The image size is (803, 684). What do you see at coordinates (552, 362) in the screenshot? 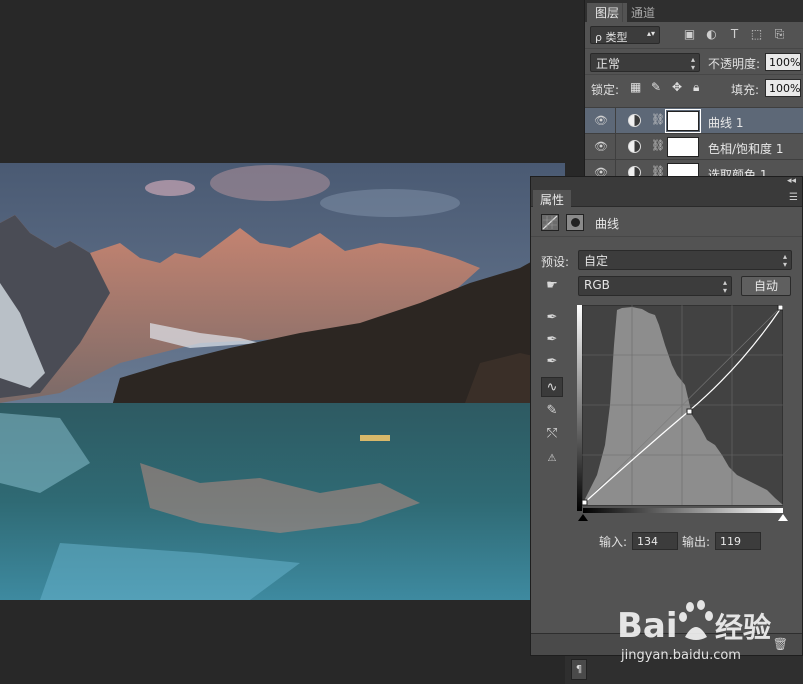
I see `white-point-eyedropper-icon: ✒` at bounding box center [552, 362].